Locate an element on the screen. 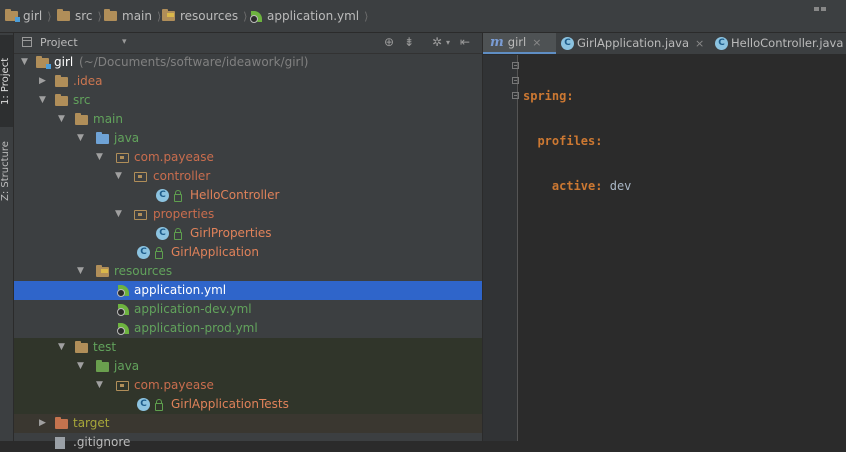 Image resolution: width=846 pixels, height=452 pixels. tool-window-strip: 1: Project Z: Structure is located at coordinates (7, 237).